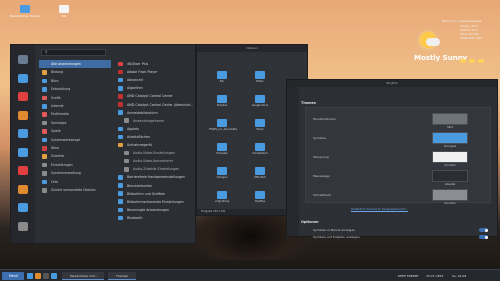  What do you see at coordinates (223, 129) in the screenshot?
I see `item-label: FWWS_Loc_Abschnitte` at bounding box center [223, 129].